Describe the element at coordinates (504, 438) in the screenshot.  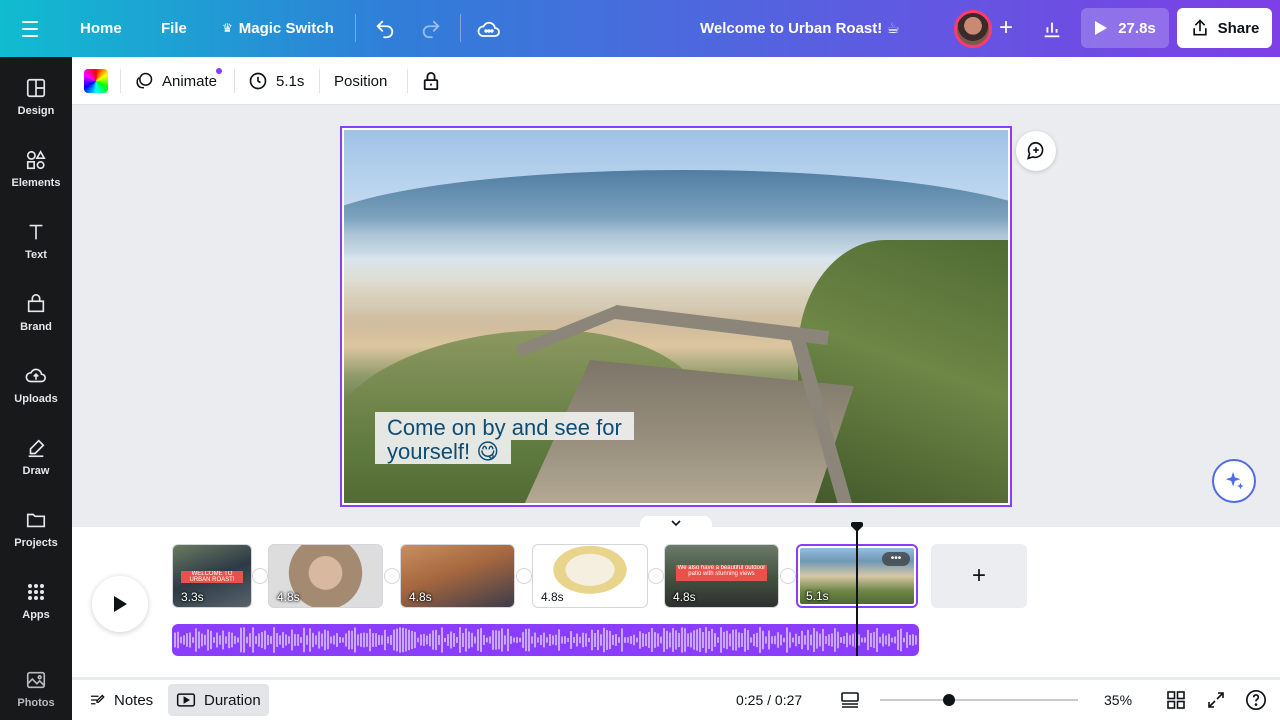
I see `caption-text: Come on by and see for yourself! 😋` at that location.